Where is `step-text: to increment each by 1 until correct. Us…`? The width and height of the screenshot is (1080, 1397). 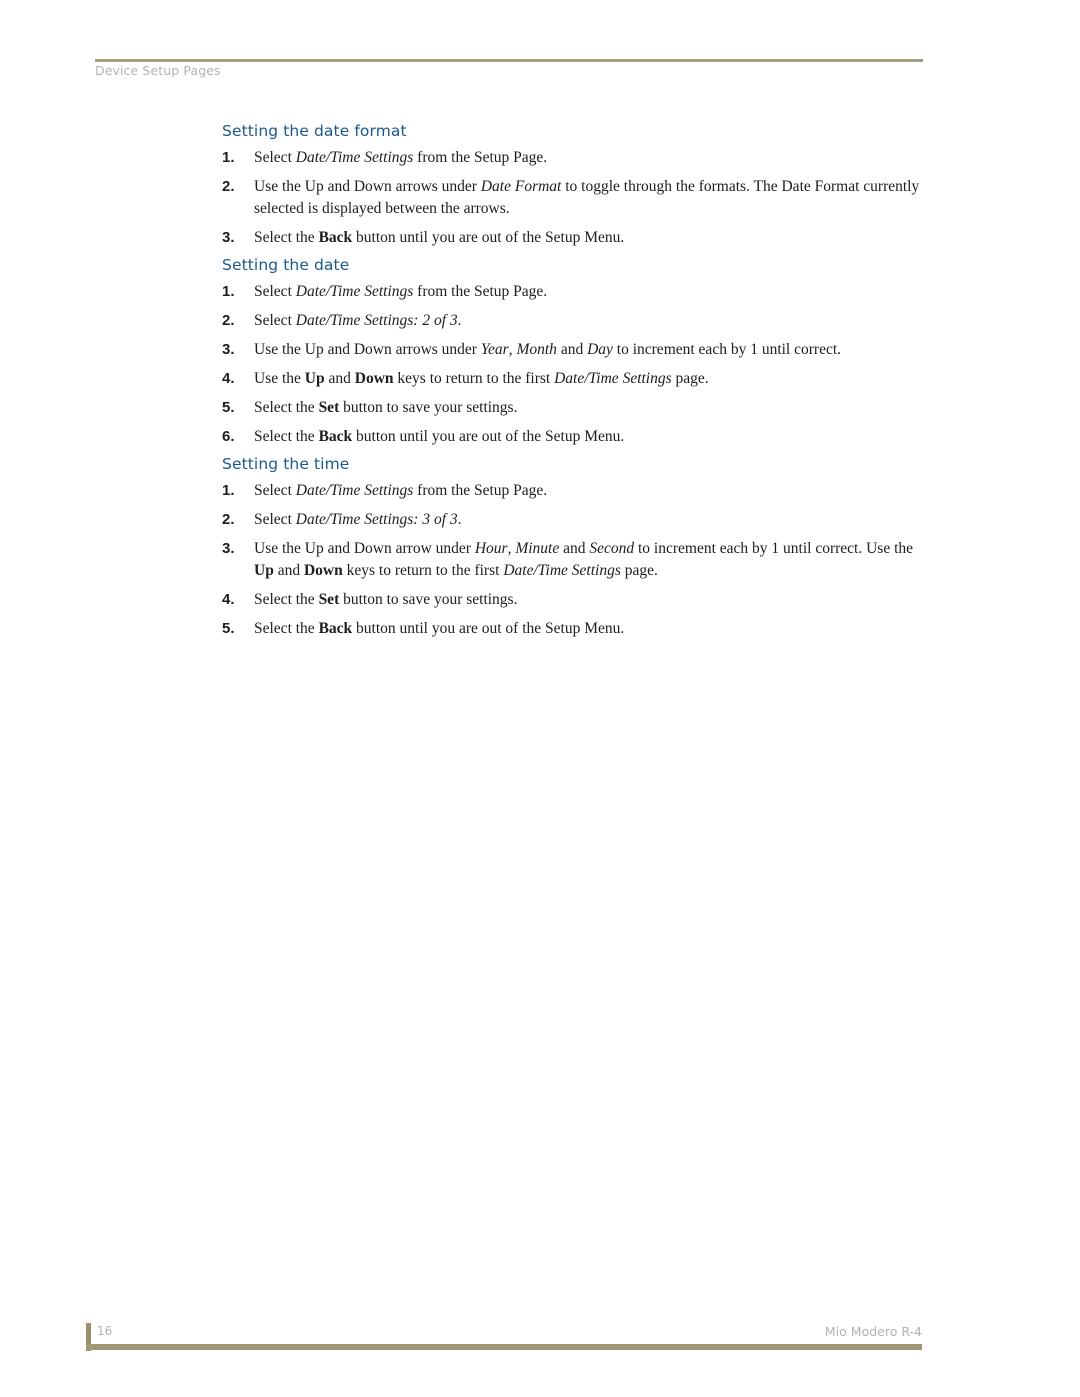
step-text: to increment each by 1 until correct. Us… is located at coordinates (774, 548).